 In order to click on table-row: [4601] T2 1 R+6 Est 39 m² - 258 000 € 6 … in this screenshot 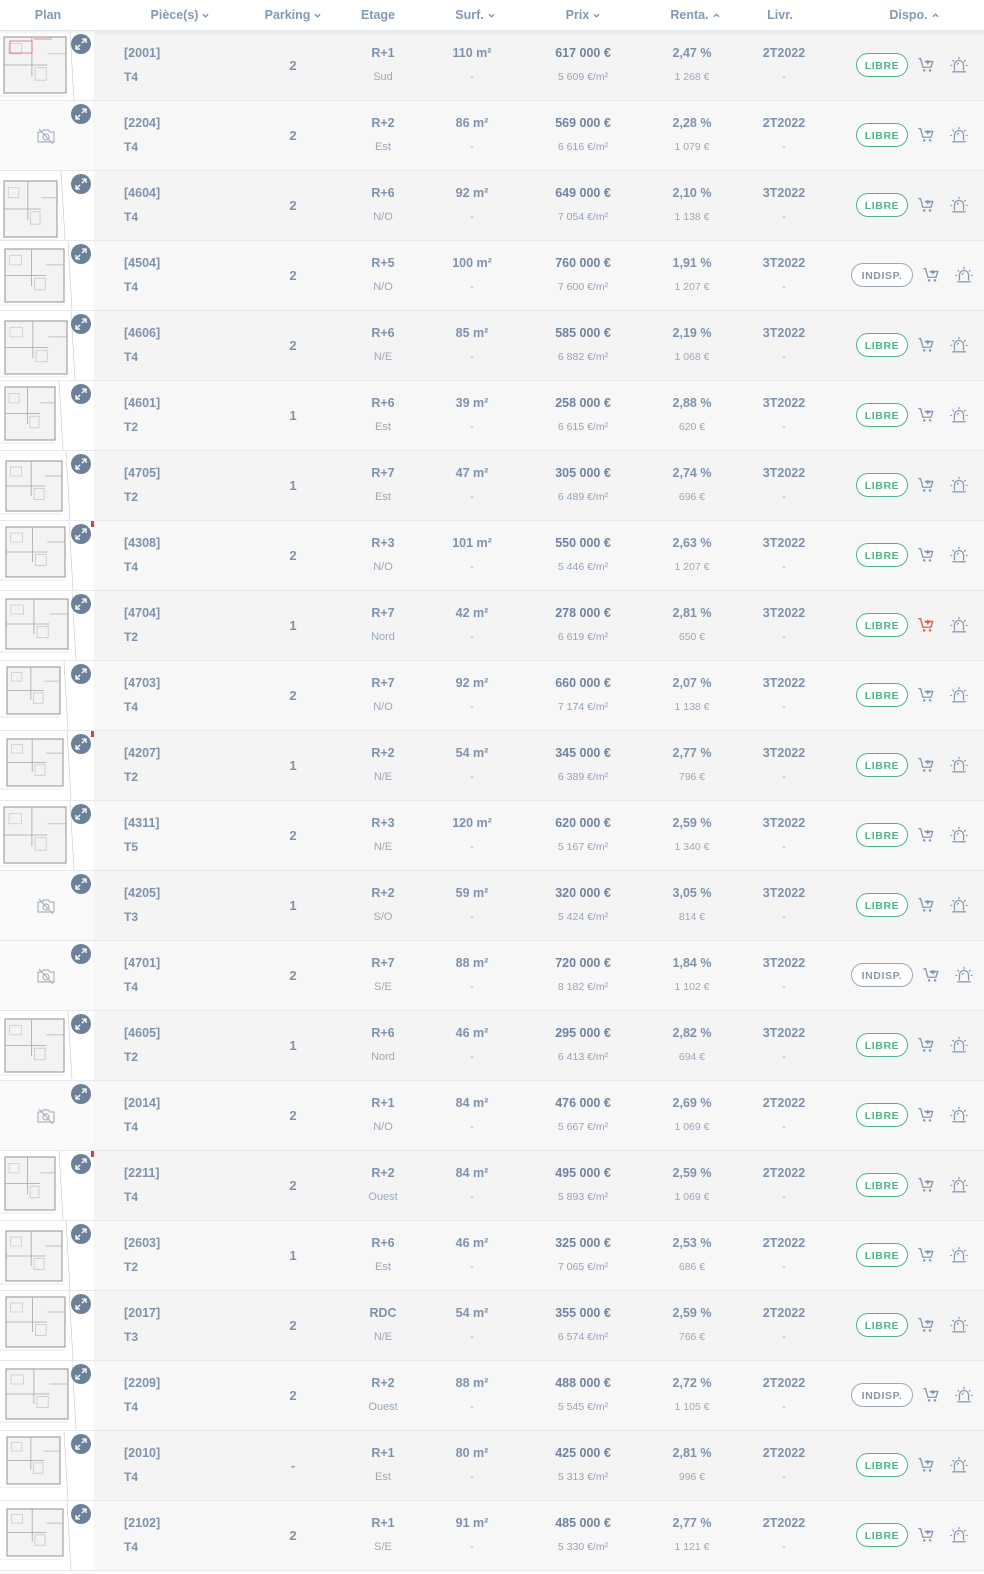, I will do `click(492, 416)`.